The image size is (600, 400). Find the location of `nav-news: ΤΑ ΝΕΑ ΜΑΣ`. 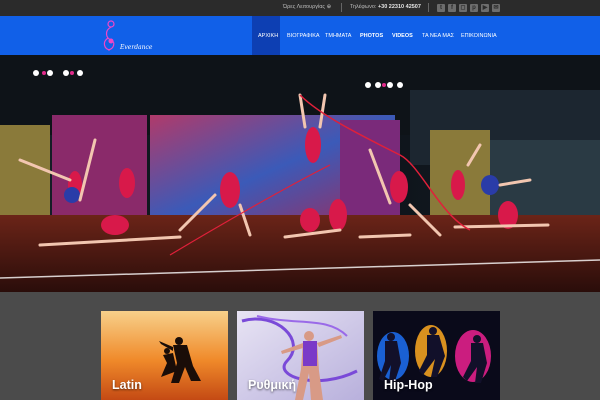

nav-news: ΤΑ ΝΕΑ ΜΑΣ is located at coordinates (438, 36).